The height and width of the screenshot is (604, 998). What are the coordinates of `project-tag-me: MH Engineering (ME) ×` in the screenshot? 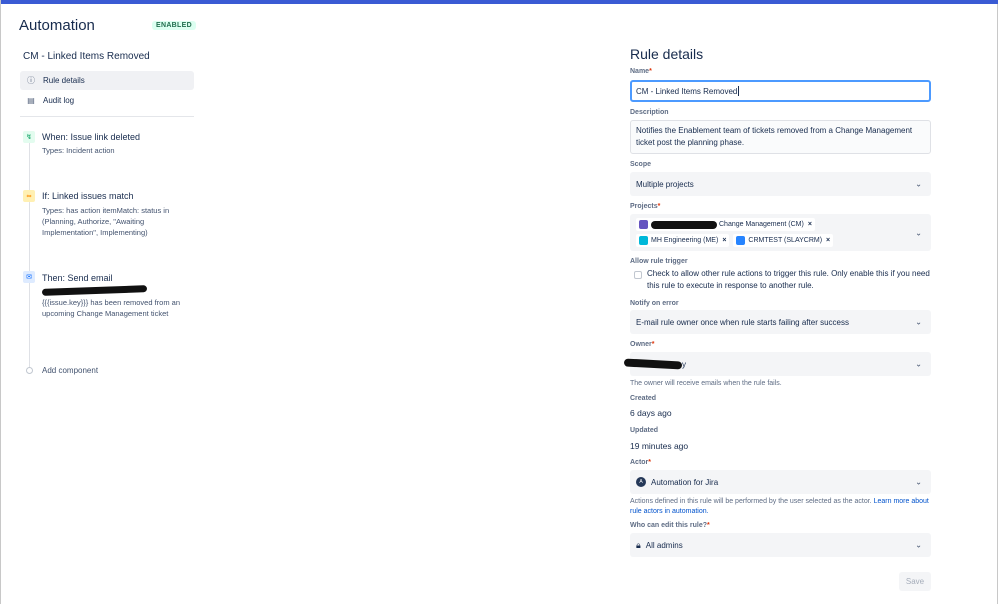 It's located at (683, 240).